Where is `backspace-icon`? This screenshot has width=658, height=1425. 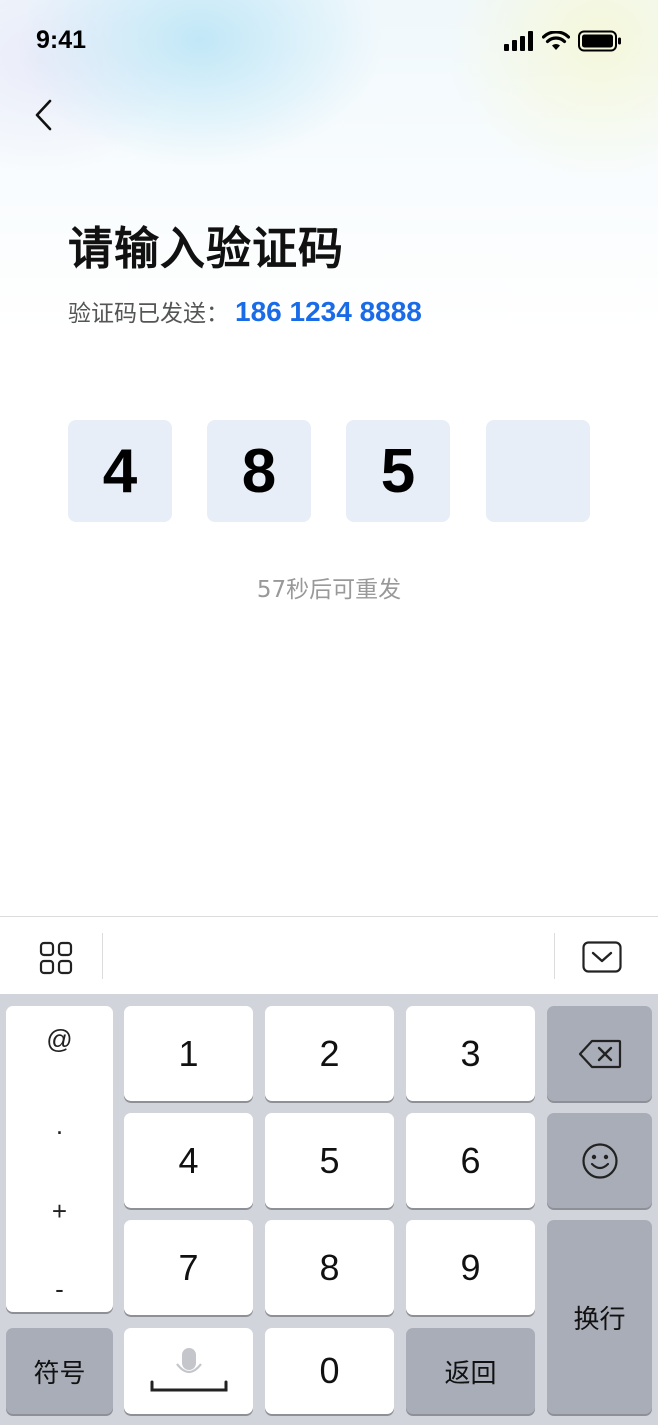
backspace-icon is located at coordinates (599, 1053).